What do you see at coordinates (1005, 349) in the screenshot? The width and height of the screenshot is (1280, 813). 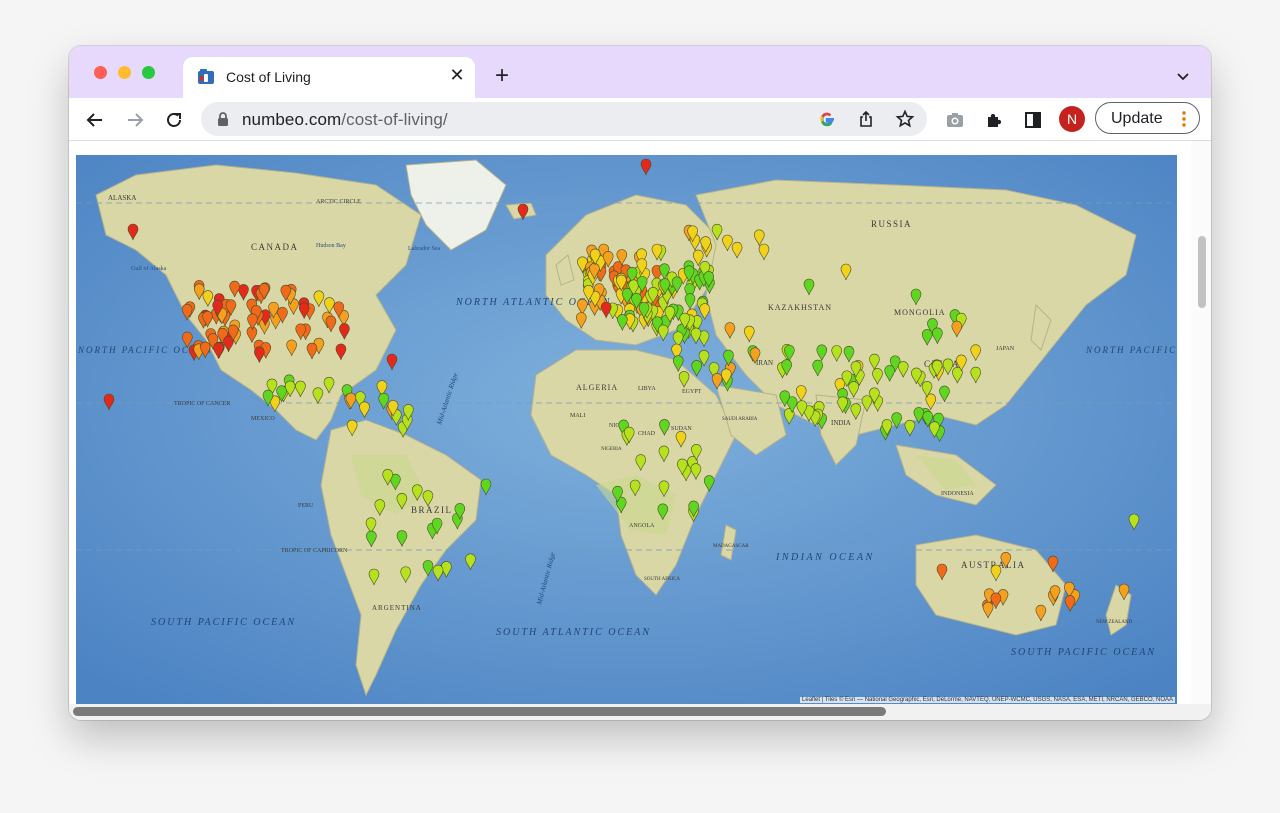 I see `label-japan: JAPAN` at bounding box center [1005, 349].